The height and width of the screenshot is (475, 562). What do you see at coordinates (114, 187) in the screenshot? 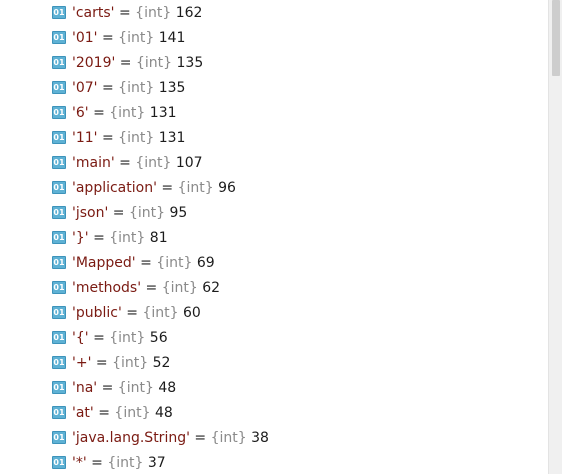
I see `variable-key: 'application'` at bounding box center [114, 187].